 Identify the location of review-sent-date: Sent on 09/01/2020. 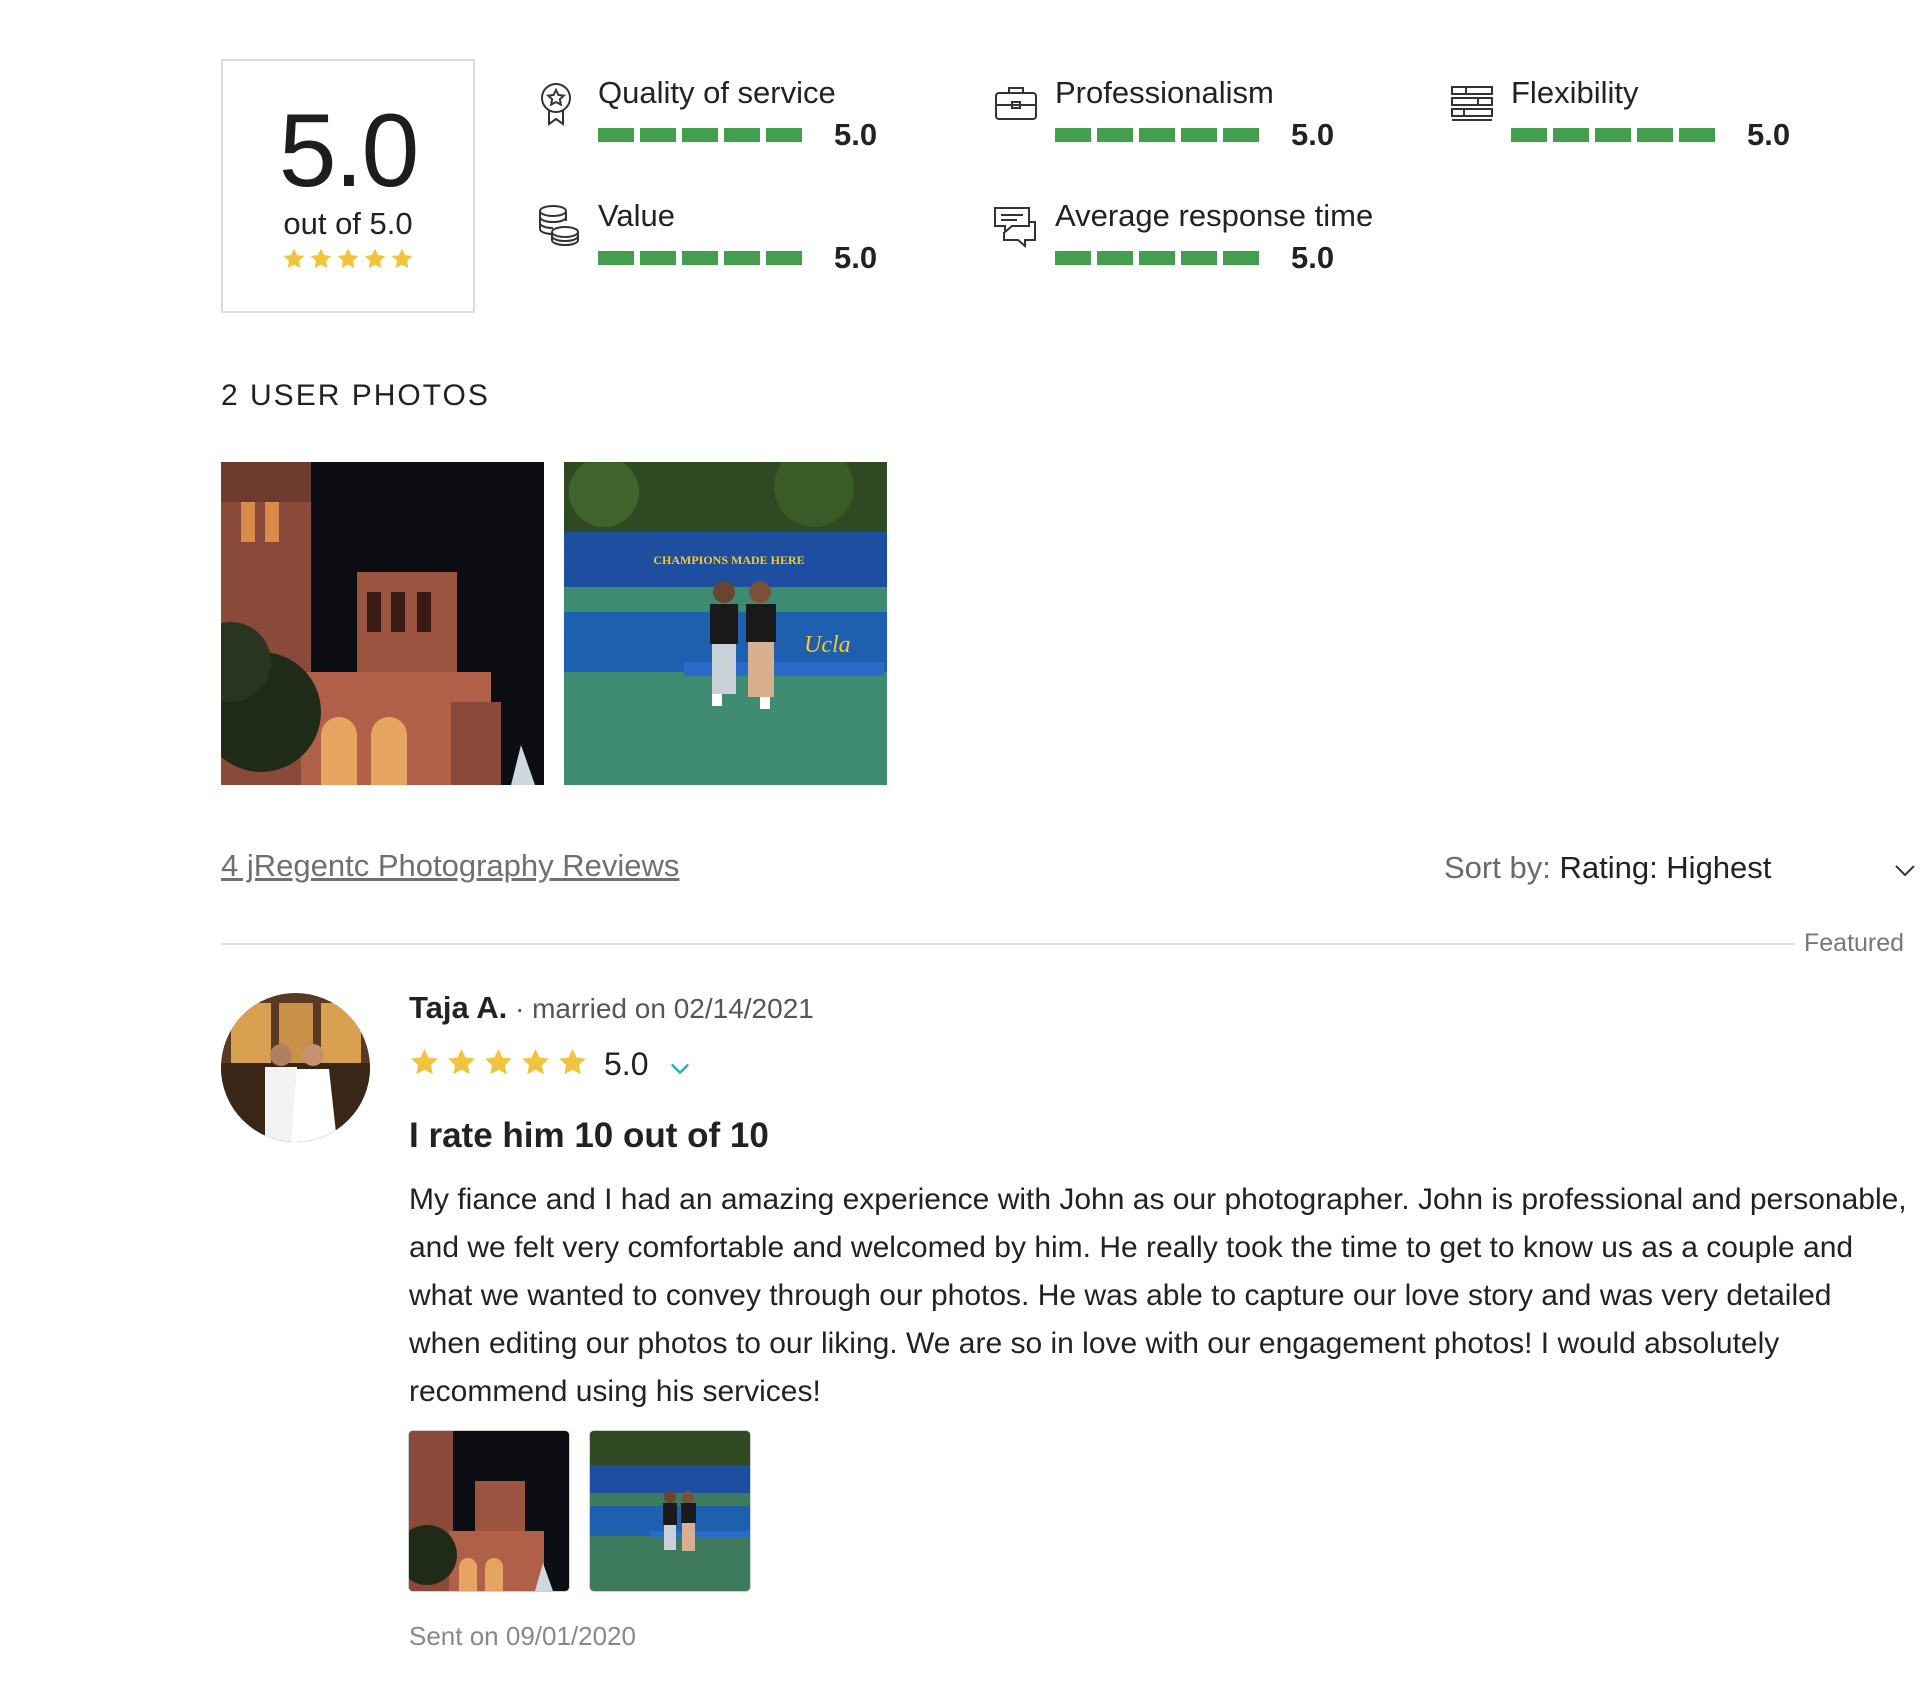
(522, 1636).